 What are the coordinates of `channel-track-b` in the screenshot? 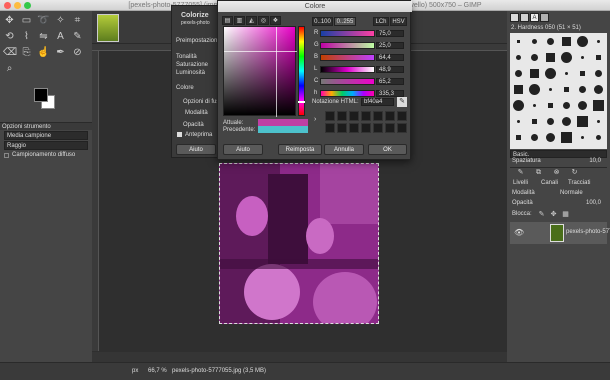 It's located at (347, 57).